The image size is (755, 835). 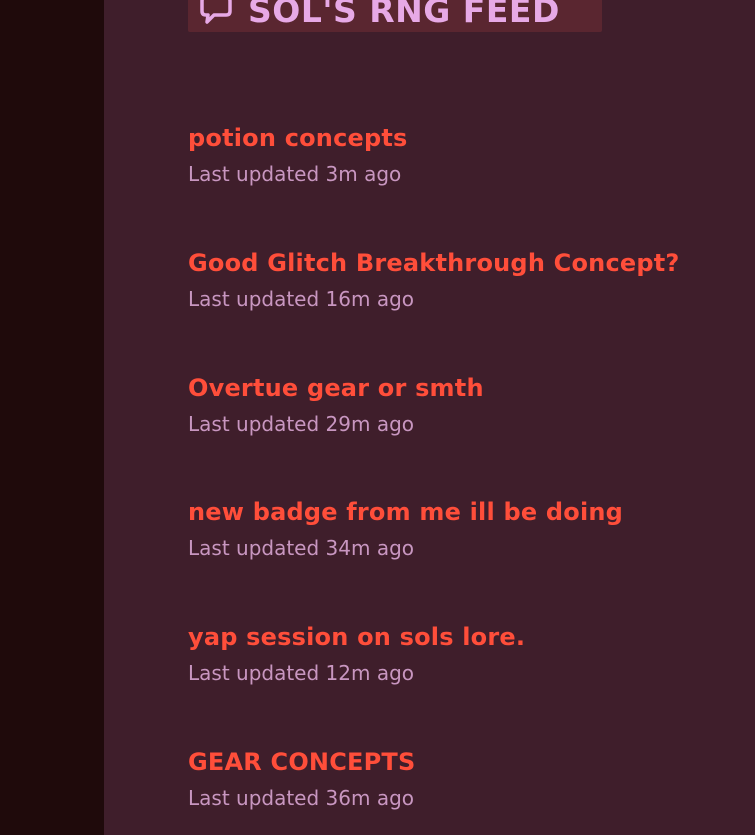 I want to click on page-title: SOL'S RNG FEED, so click(x=404, y=15).